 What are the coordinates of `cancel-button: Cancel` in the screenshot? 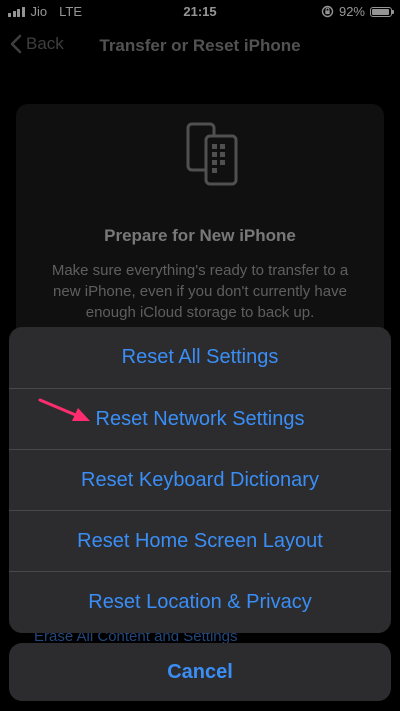 It's located at (200, 672).